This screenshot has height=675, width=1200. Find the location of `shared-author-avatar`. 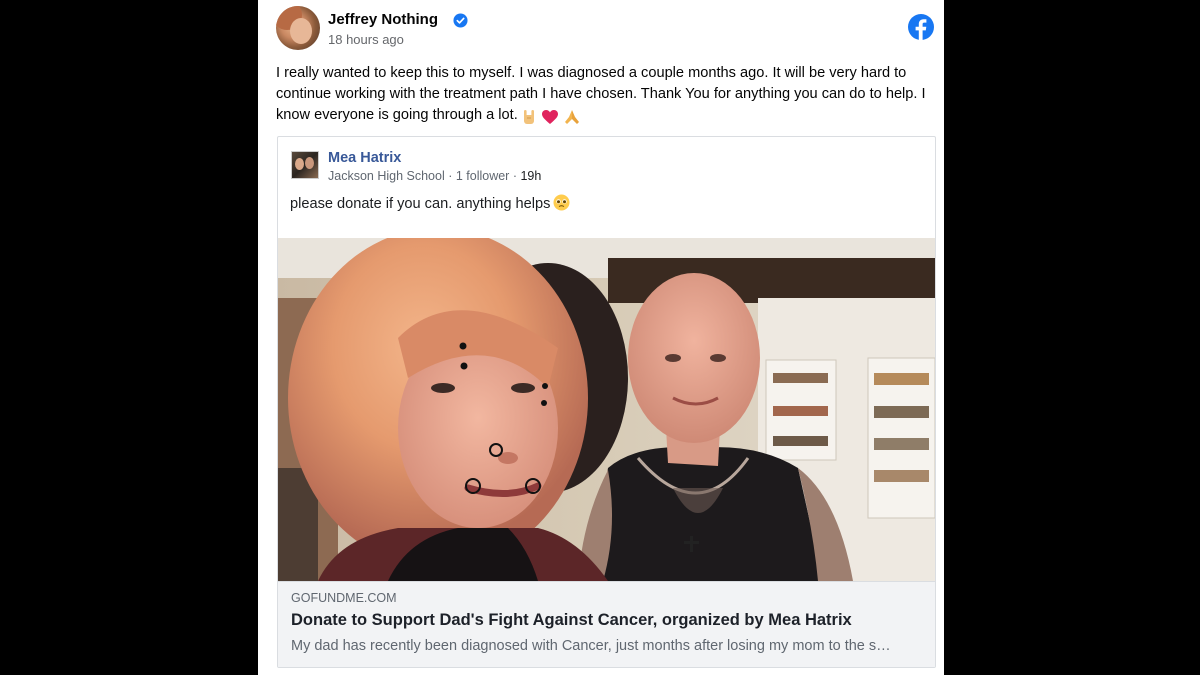

shared-author-avatar is located at coordinates (305, 165).